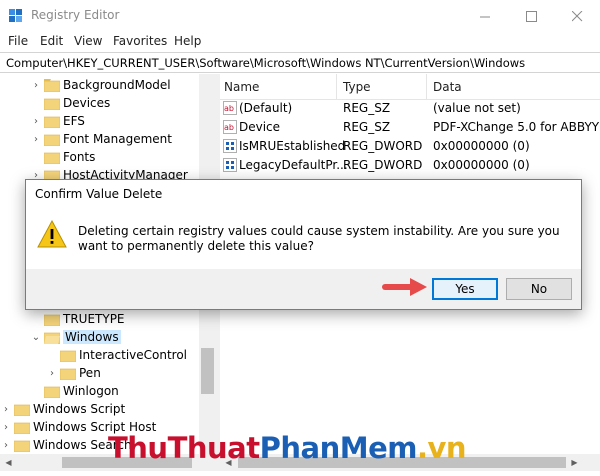 The height and width of the screenshot is (476, 600). I want to click on registry-editor-app-icon, so click(15, 15).